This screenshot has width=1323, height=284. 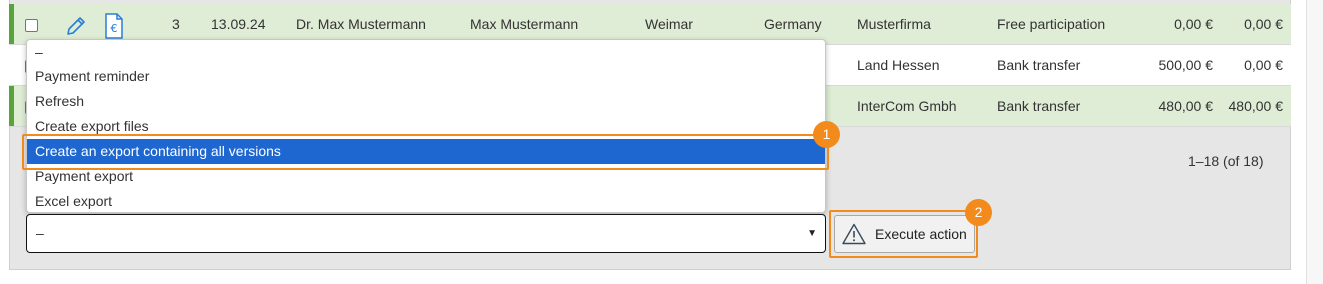 I want to click on callout-badge-1: 1, so click(x=826, y=134).